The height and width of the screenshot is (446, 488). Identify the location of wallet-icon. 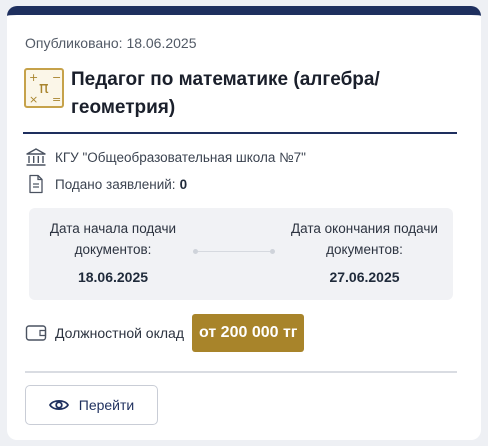
(36, 333).